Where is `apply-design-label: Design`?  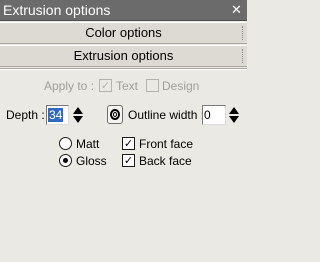 apply-design-label: Design is located at coordinates (181, 86).